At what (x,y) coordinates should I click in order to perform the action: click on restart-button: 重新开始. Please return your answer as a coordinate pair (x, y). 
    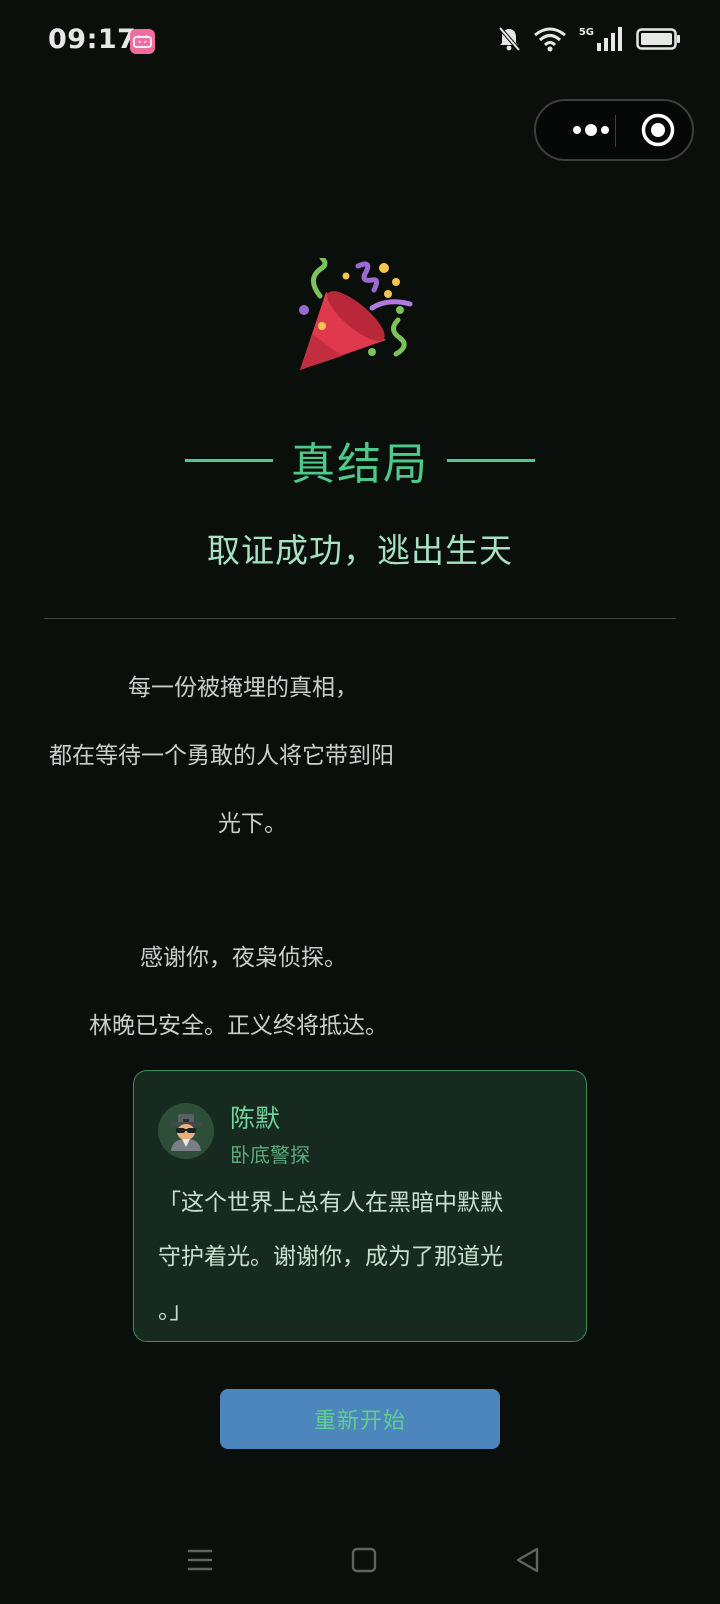
    Looking at the image, I should click on (360, 1419).